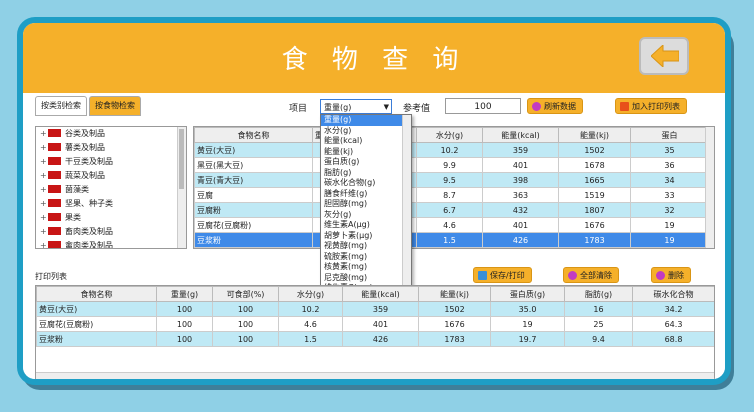  Describe the element at coordinates (310, 324) in the screenshot. I see `table-cell: 4.6` at that location.